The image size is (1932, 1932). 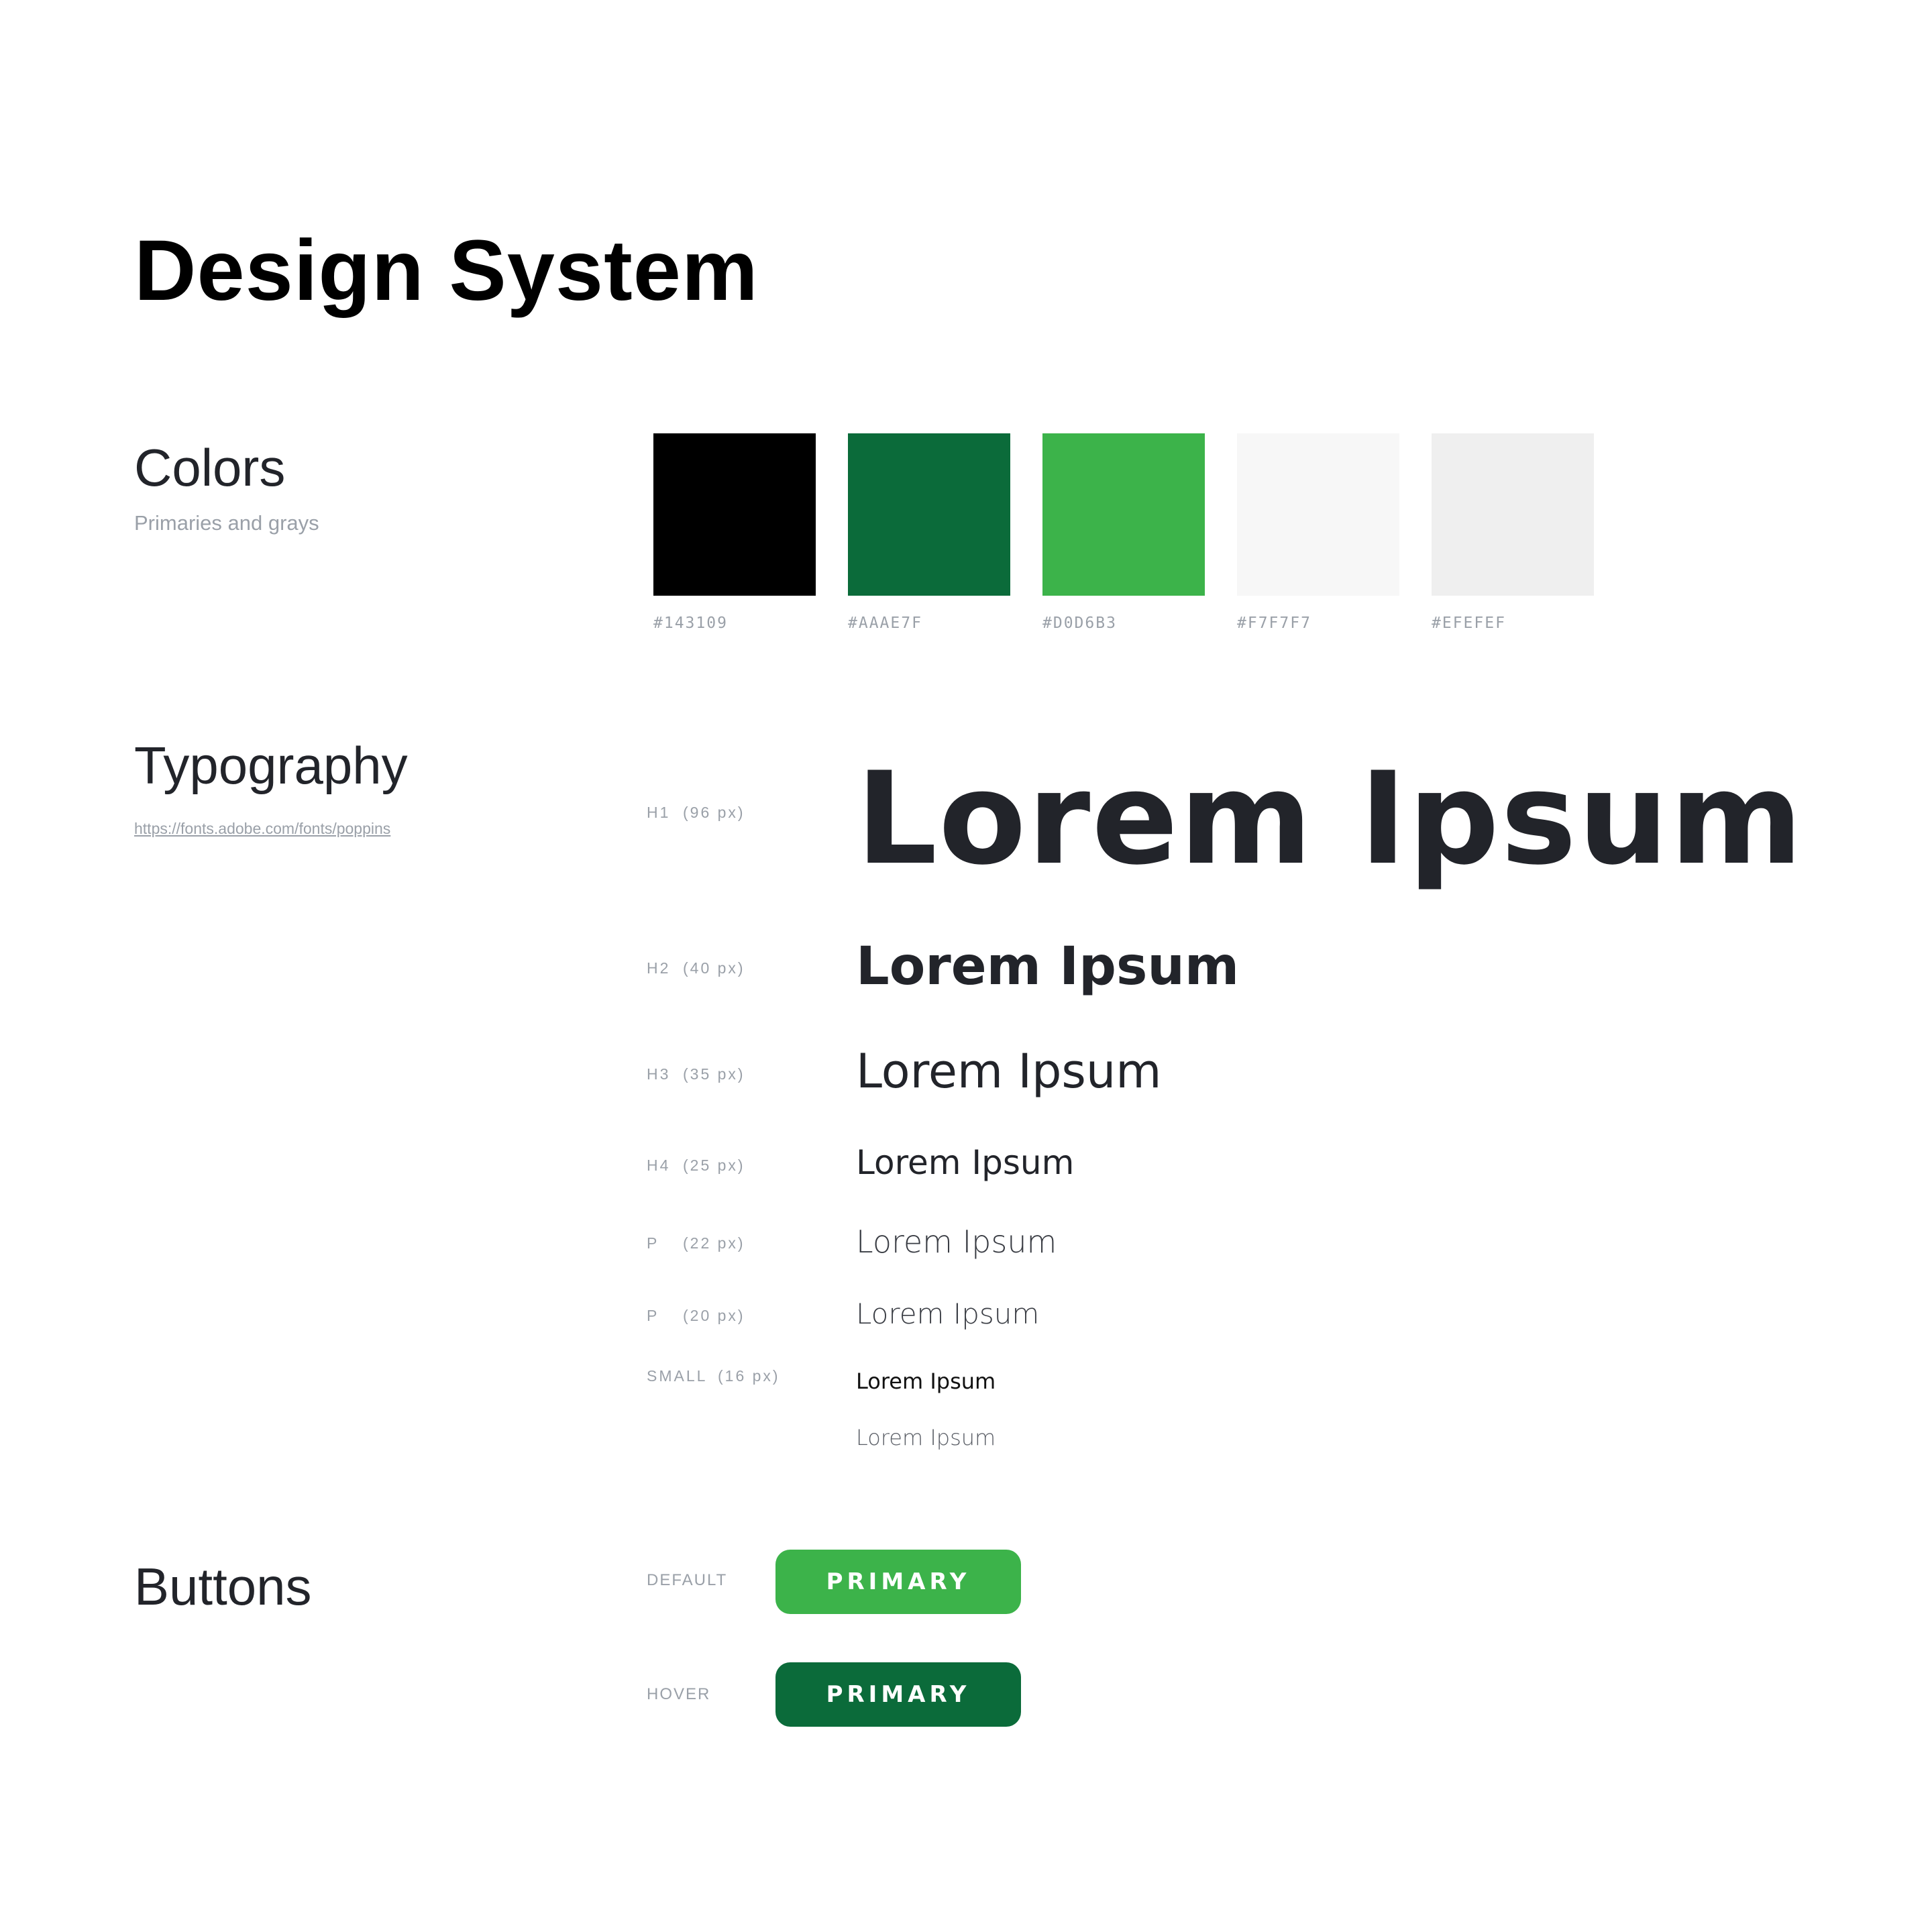 I want to click on type-tag: H1, so click(x=659, y=812).